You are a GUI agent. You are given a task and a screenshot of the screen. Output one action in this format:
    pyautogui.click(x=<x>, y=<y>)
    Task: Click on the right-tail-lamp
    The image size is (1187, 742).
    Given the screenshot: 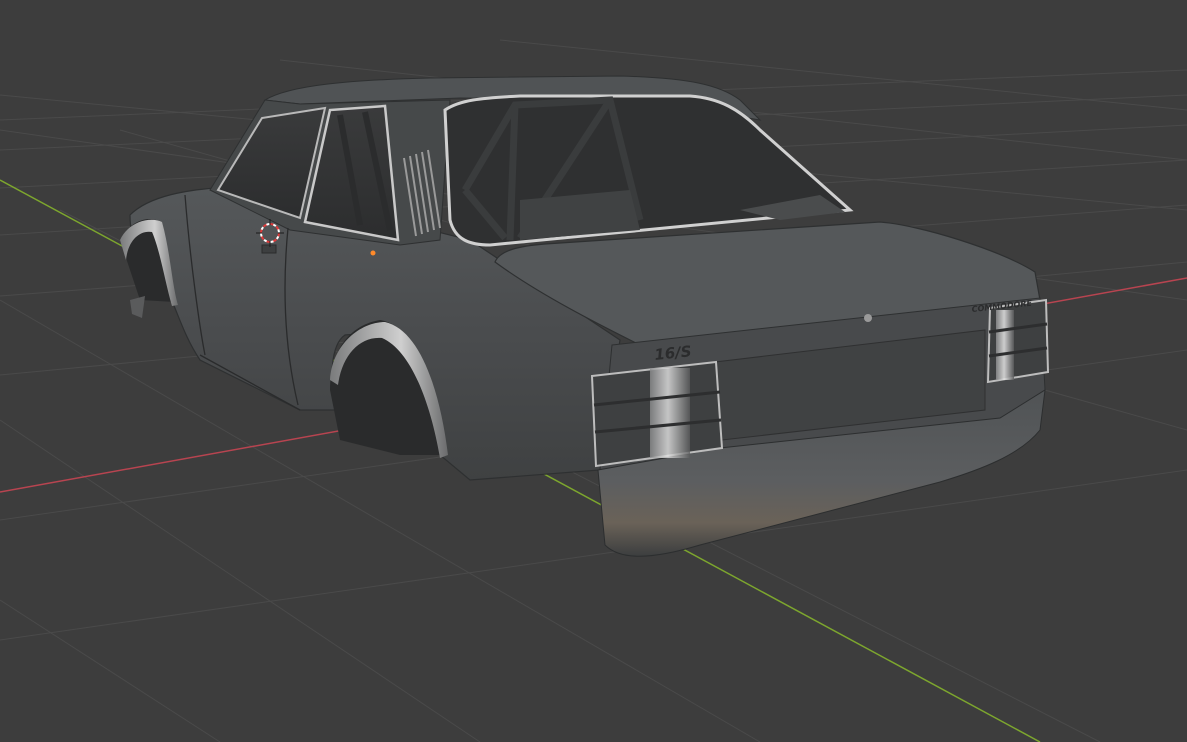 What is the action you would take?
    pyautogui.click(x=1018, y=341)
    